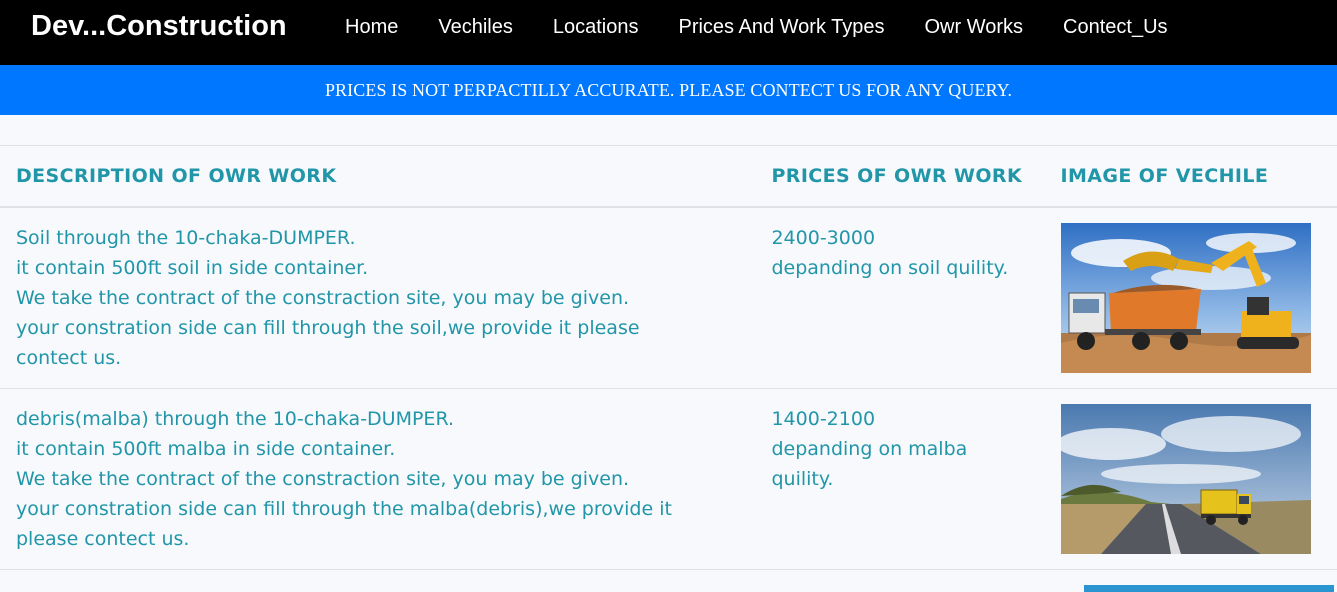 The image size is (1337, 592). I want to click on excavator-loading-dumper-image, so click(1185, 298).